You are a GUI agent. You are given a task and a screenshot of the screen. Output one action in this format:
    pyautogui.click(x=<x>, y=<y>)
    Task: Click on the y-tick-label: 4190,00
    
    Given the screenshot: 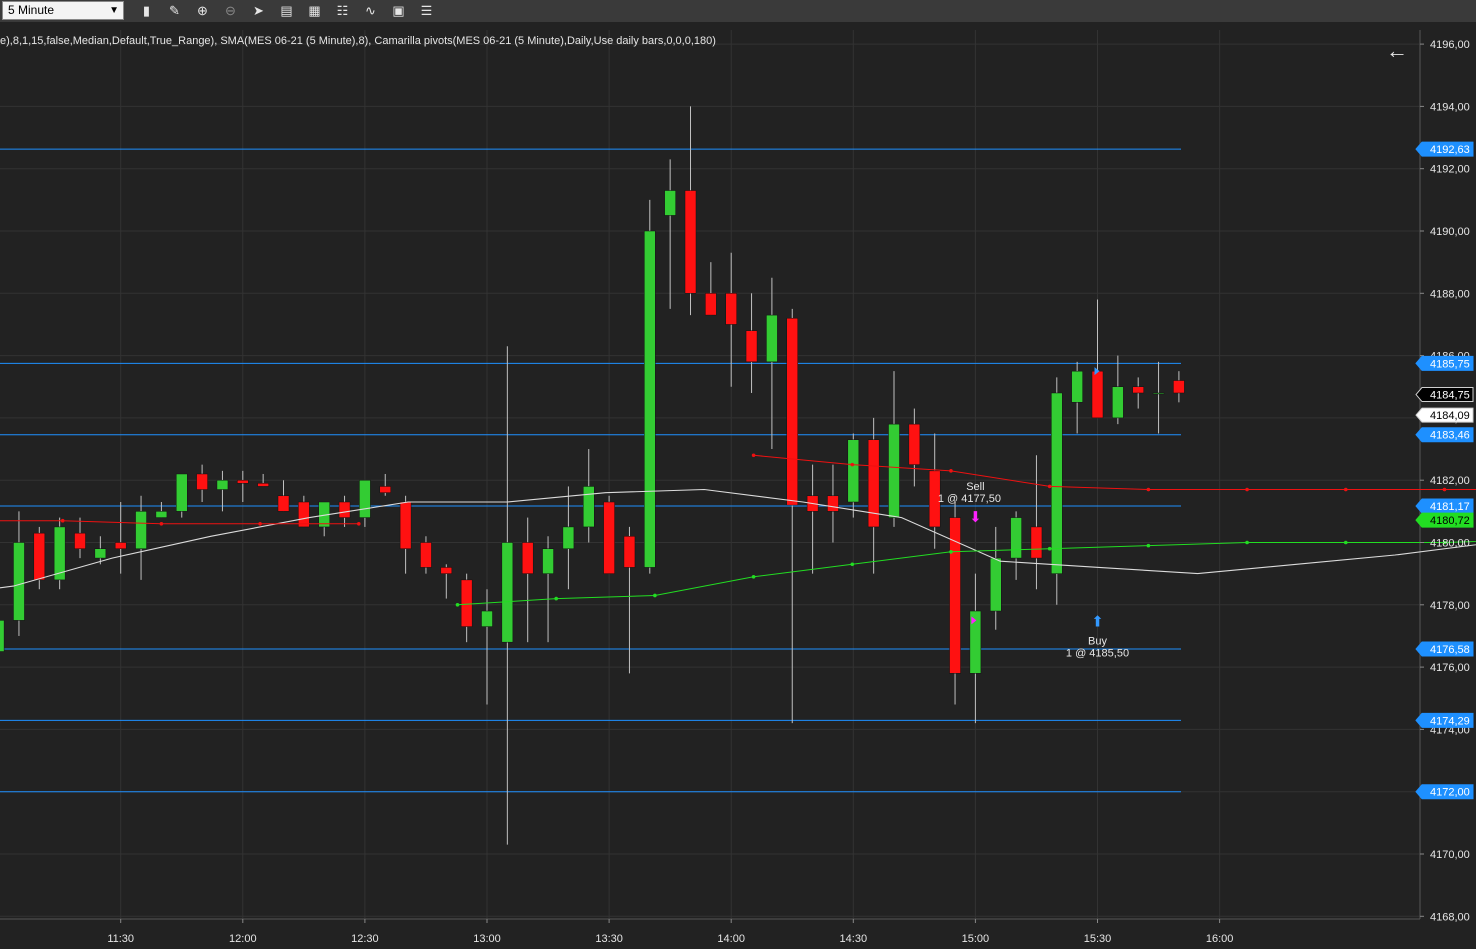 What is the action you would take?
    pyautogui.click(x=1450, y=232)
    